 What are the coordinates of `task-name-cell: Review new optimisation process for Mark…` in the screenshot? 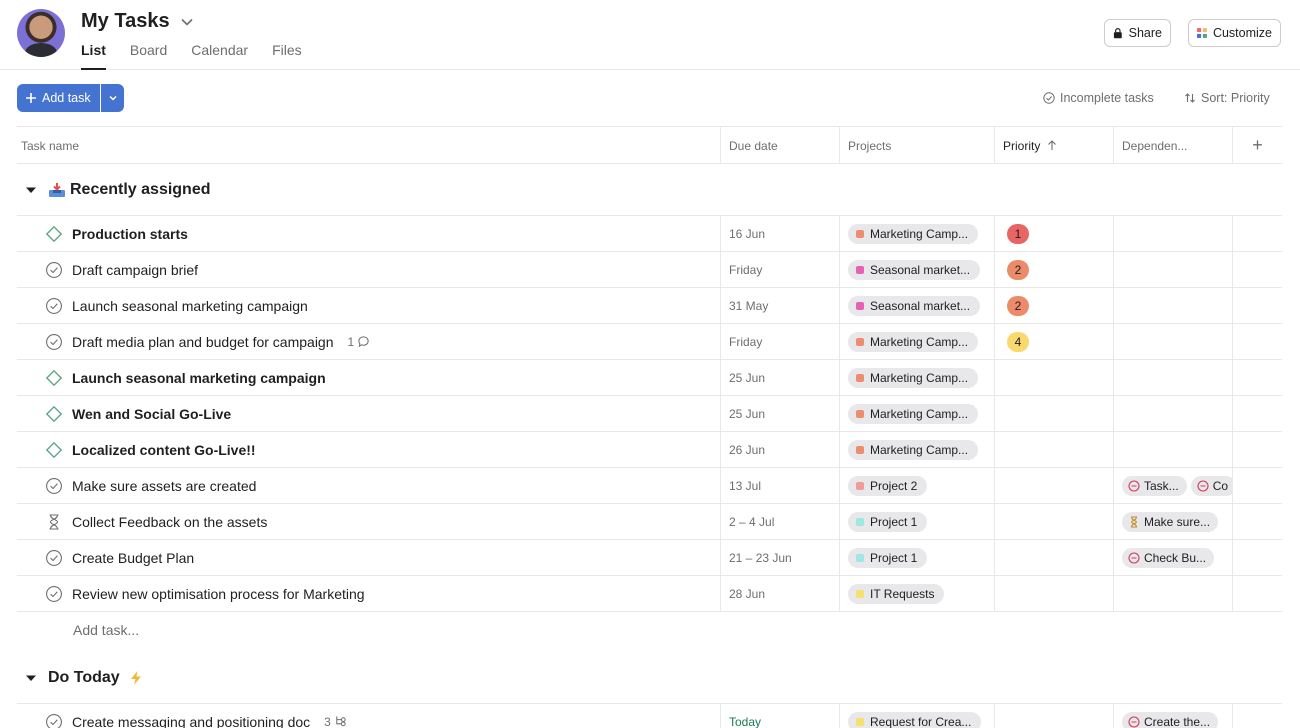 It's located at (218, 593).